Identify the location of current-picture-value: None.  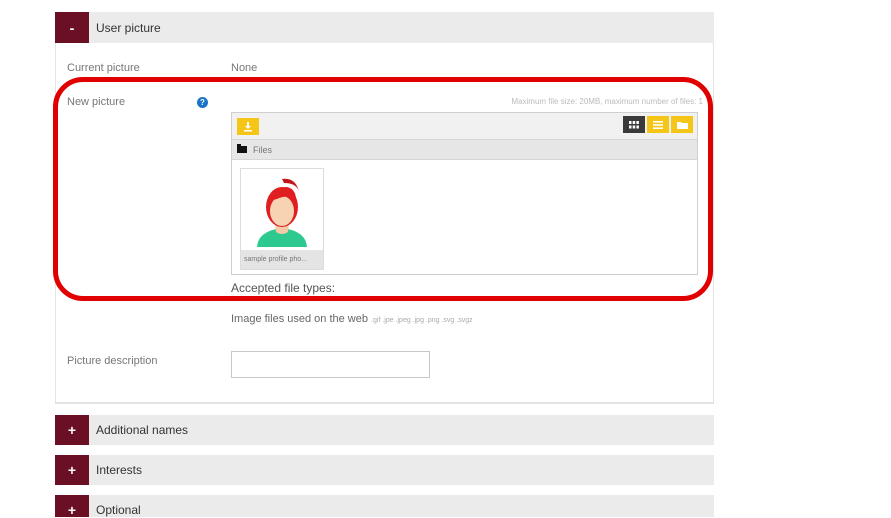
(244, 68).